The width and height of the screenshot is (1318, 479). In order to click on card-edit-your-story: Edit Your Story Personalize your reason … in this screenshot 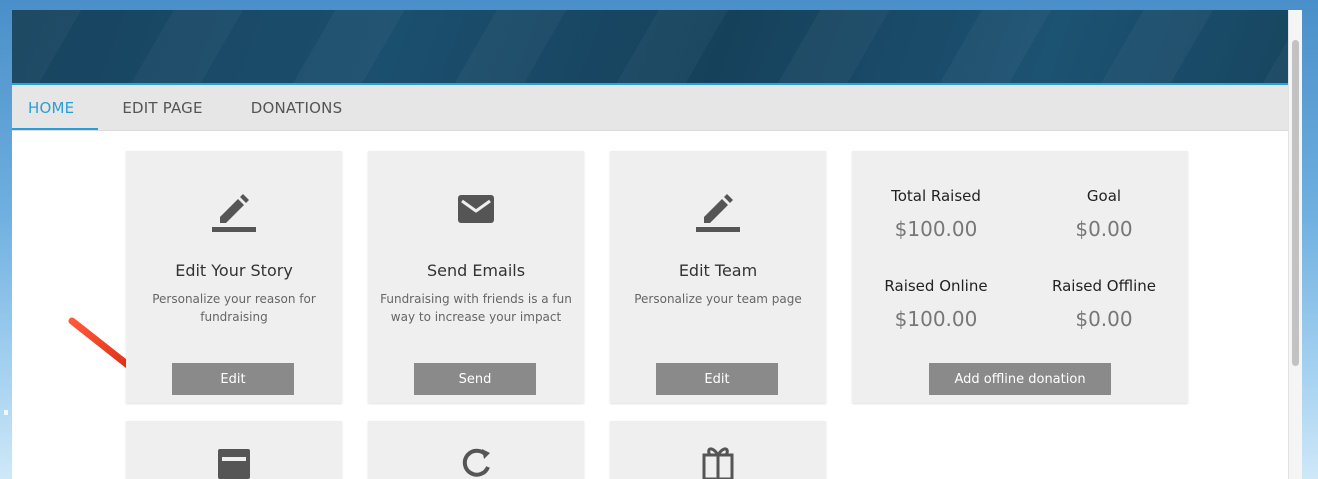, I will do `click(234, 277)`.